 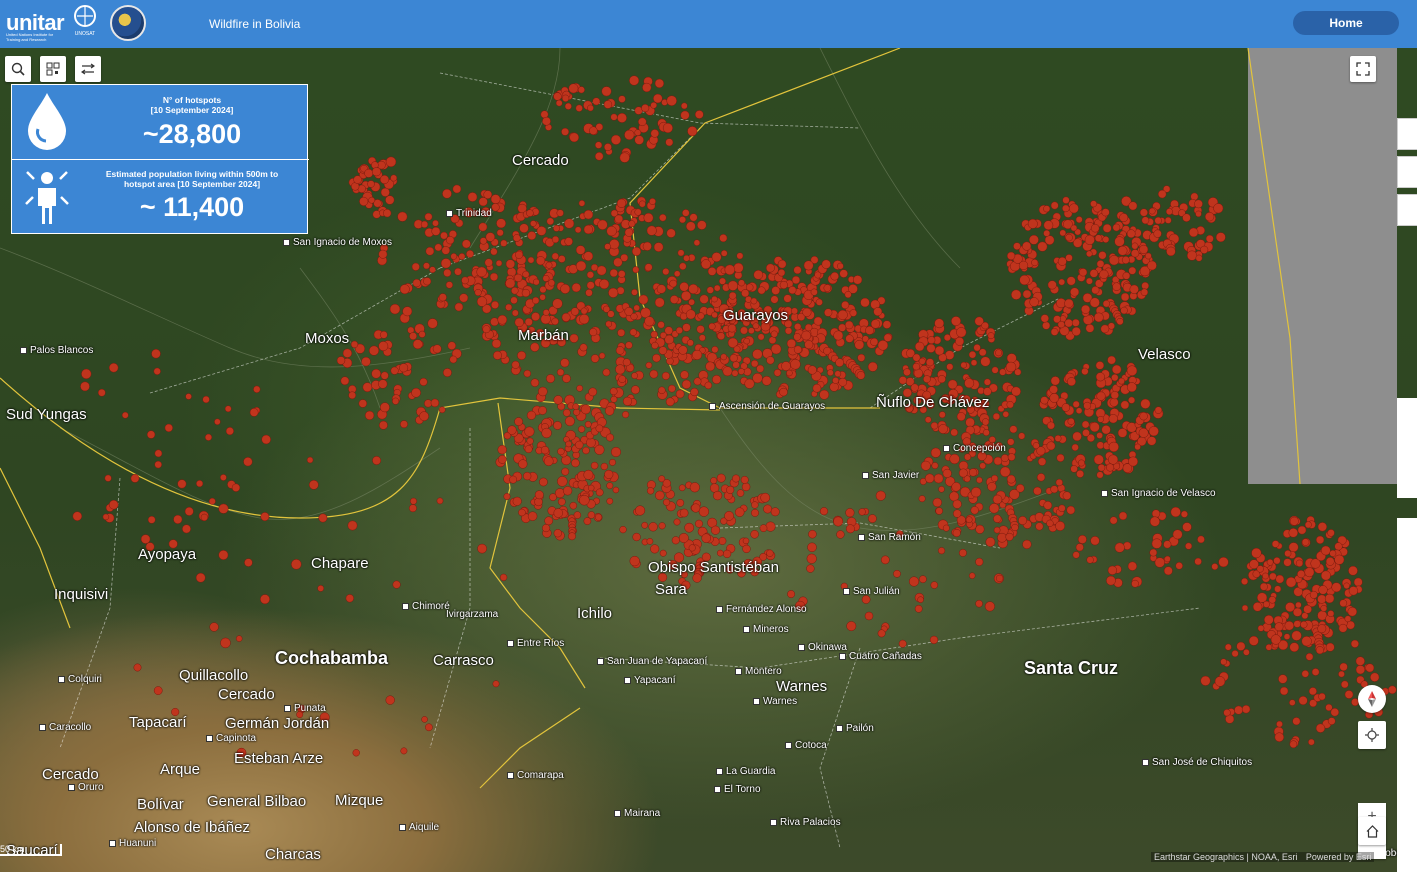 I want to click on place-label: Trinidad, so click(x=469, y=213).